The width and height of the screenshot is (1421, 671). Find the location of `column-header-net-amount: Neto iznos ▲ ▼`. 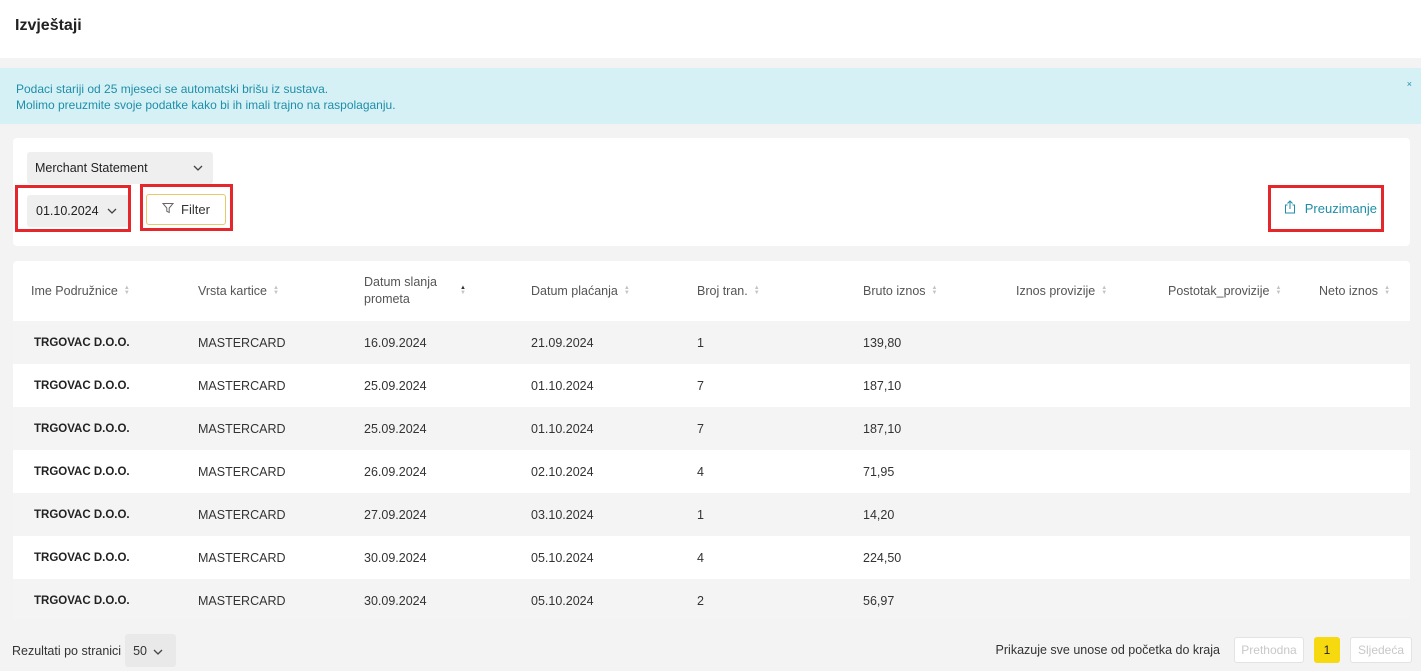

column-header-net-amount: Neto iznos ▲ ▼ is located at coordinates (1354, 291).